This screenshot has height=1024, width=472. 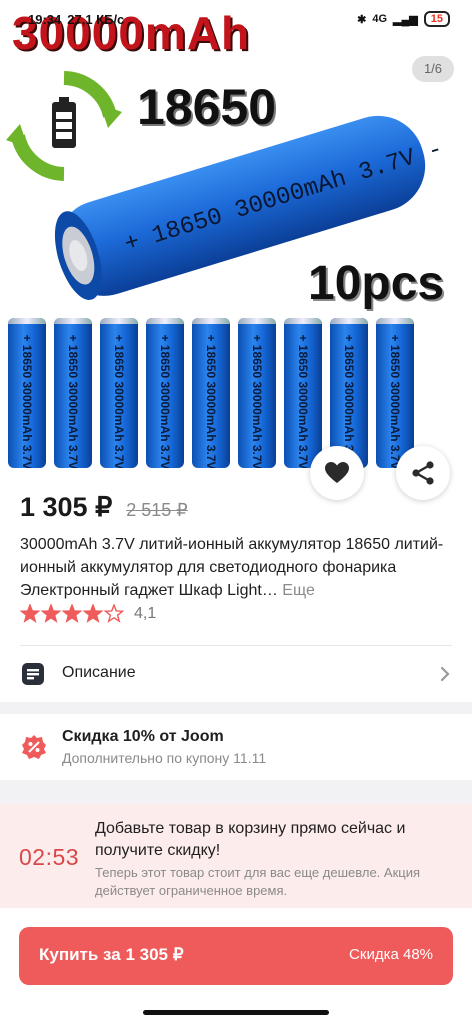 I want to click on rating-stars-icon, so click(x=72, y=613).